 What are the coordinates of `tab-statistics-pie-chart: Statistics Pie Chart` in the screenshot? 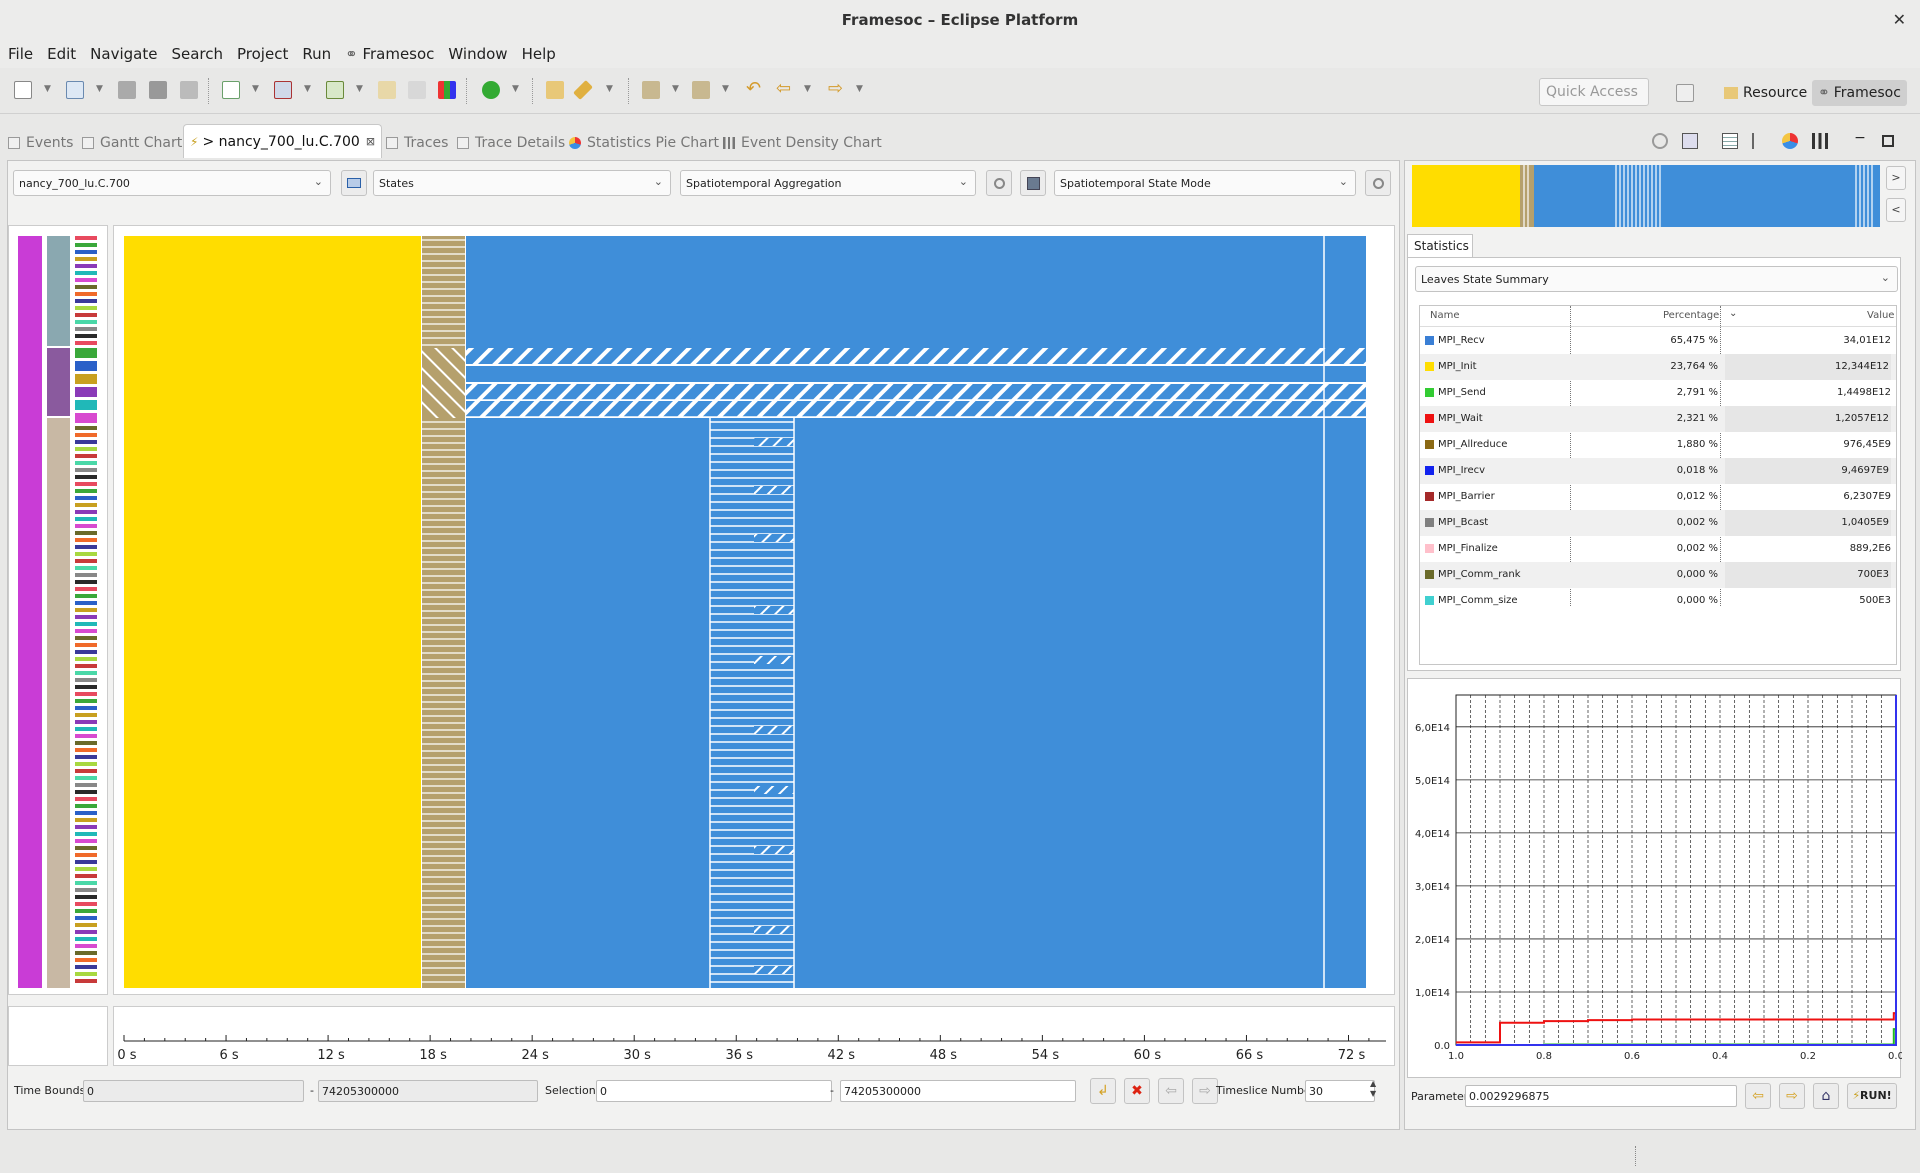 It's located at (644, 143).